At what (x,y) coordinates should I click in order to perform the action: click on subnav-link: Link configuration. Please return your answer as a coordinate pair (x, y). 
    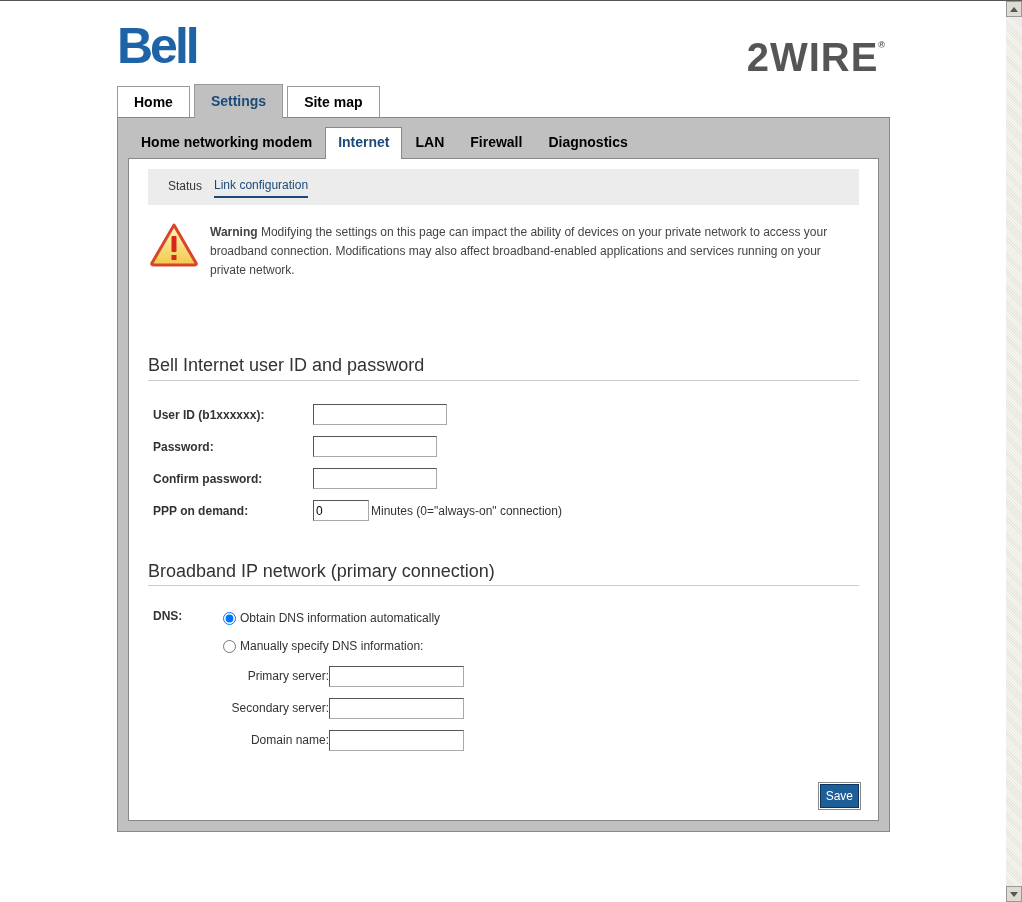
    Looking at the image, I should click on (261, 187).